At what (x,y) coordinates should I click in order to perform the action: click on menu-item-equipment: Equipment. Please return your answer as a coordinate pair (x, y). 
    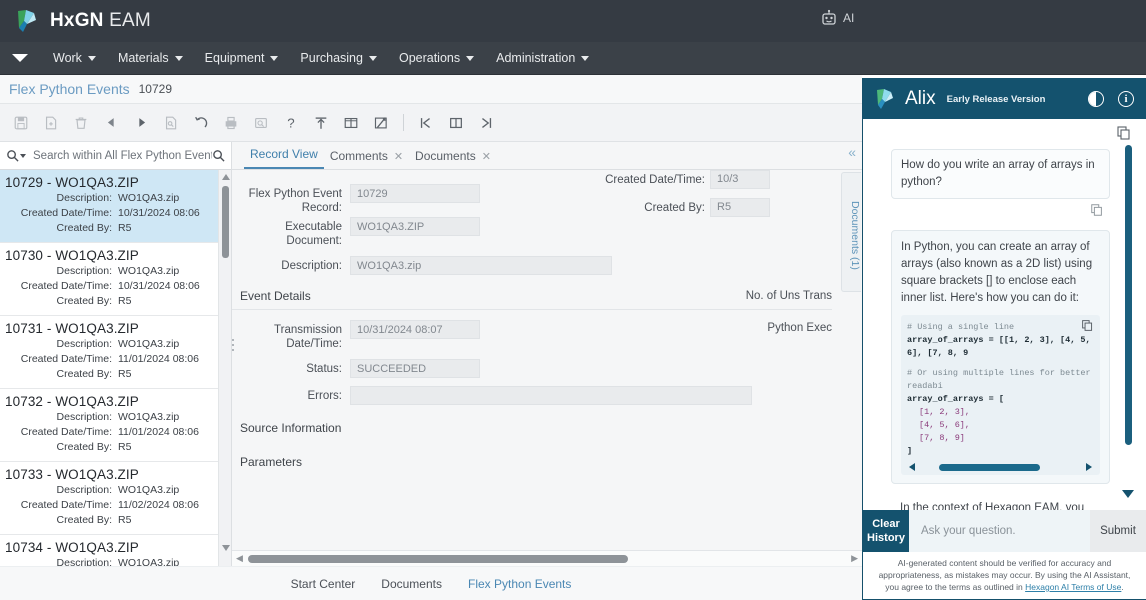
    Looking at the image, I should click on (242, 58).